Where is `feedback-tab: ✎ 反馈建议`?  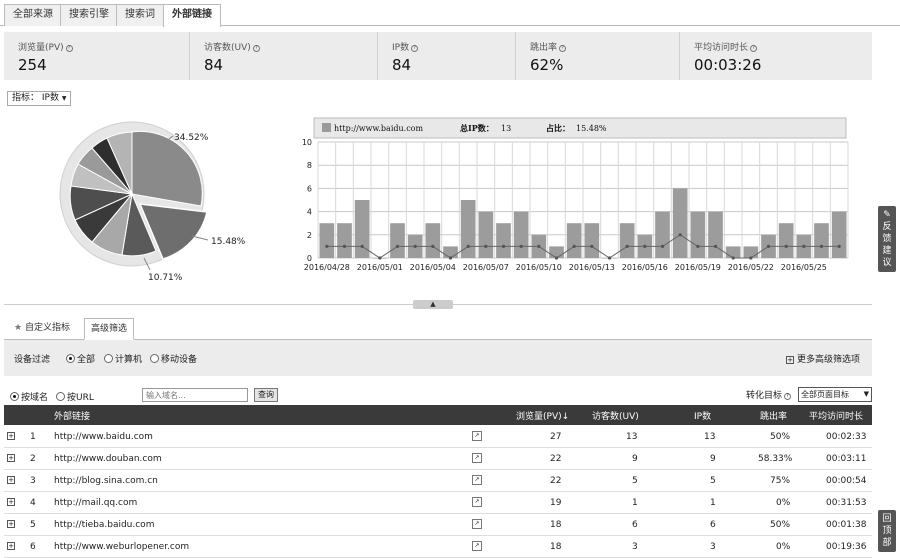 feedback-tab: ✎ 反馈建议 is located at coordinates (887, 239).